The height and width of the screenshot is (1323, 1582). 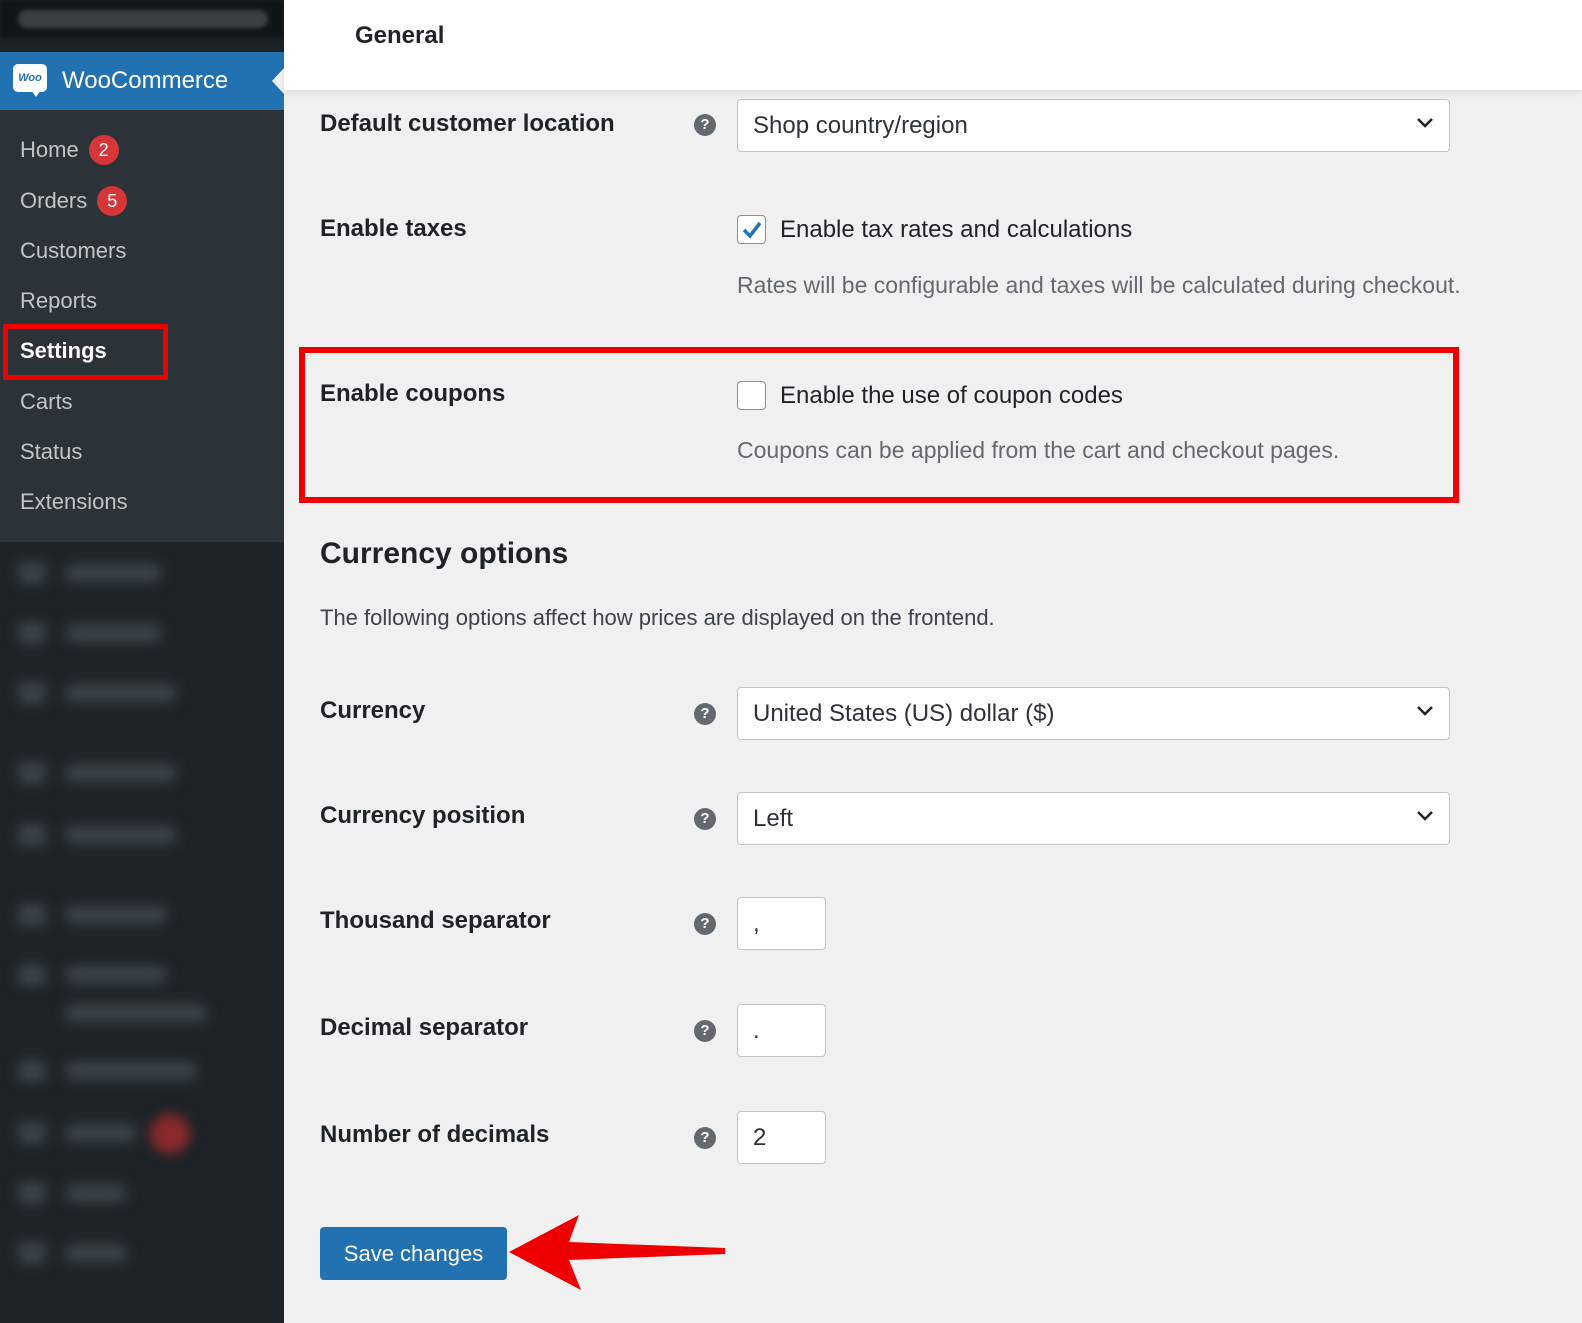 What do you see at coordinates (74, 502) in the screenshot?
I see `sidebar-item-extensions: Extensions` at bounding box center [74, 502].